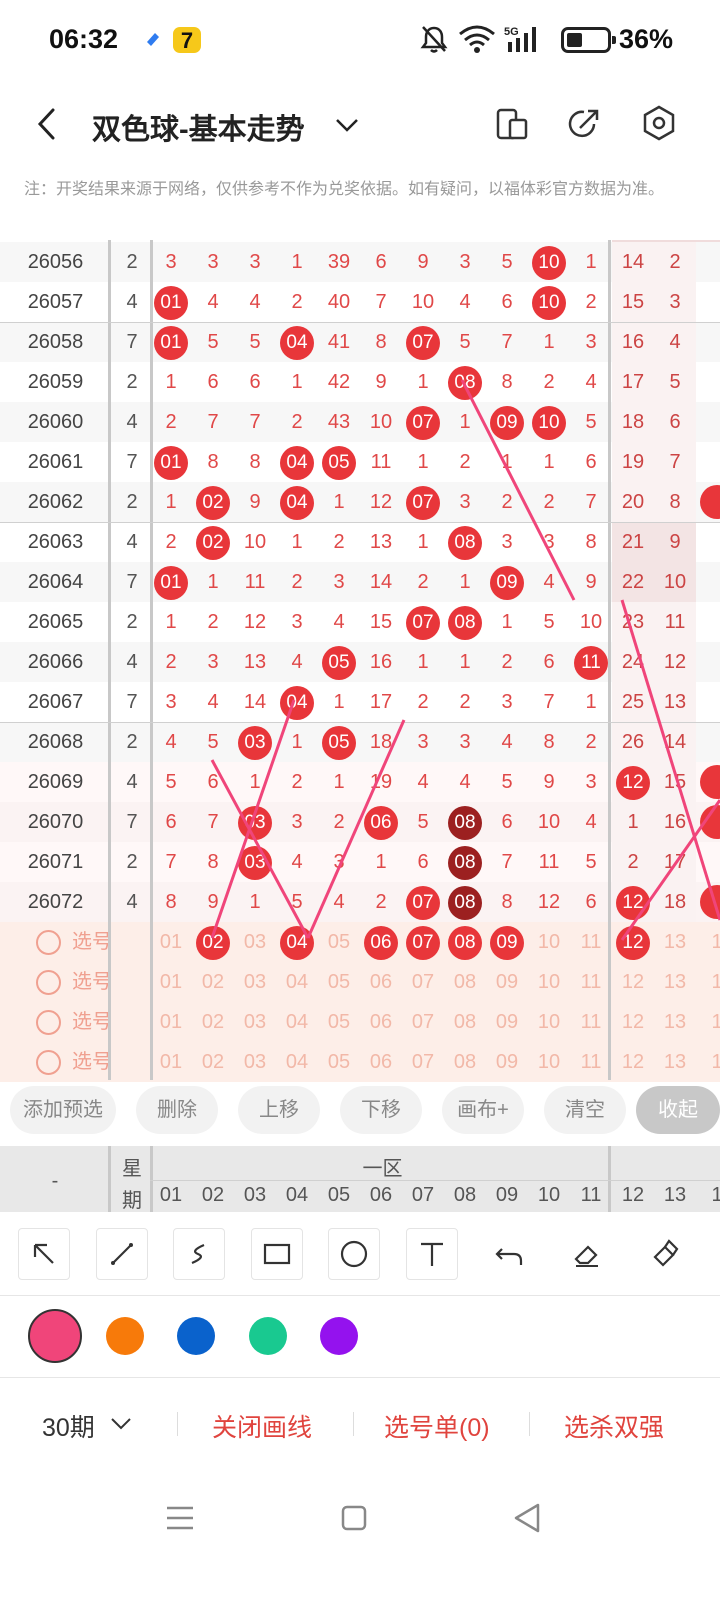 The width and height of the screenshot is (720, 1604). What do you see at coordinates (585, 1110) in the screenshot?
I see `toolbar-button: 清空` at bounding box center [585, 1110].